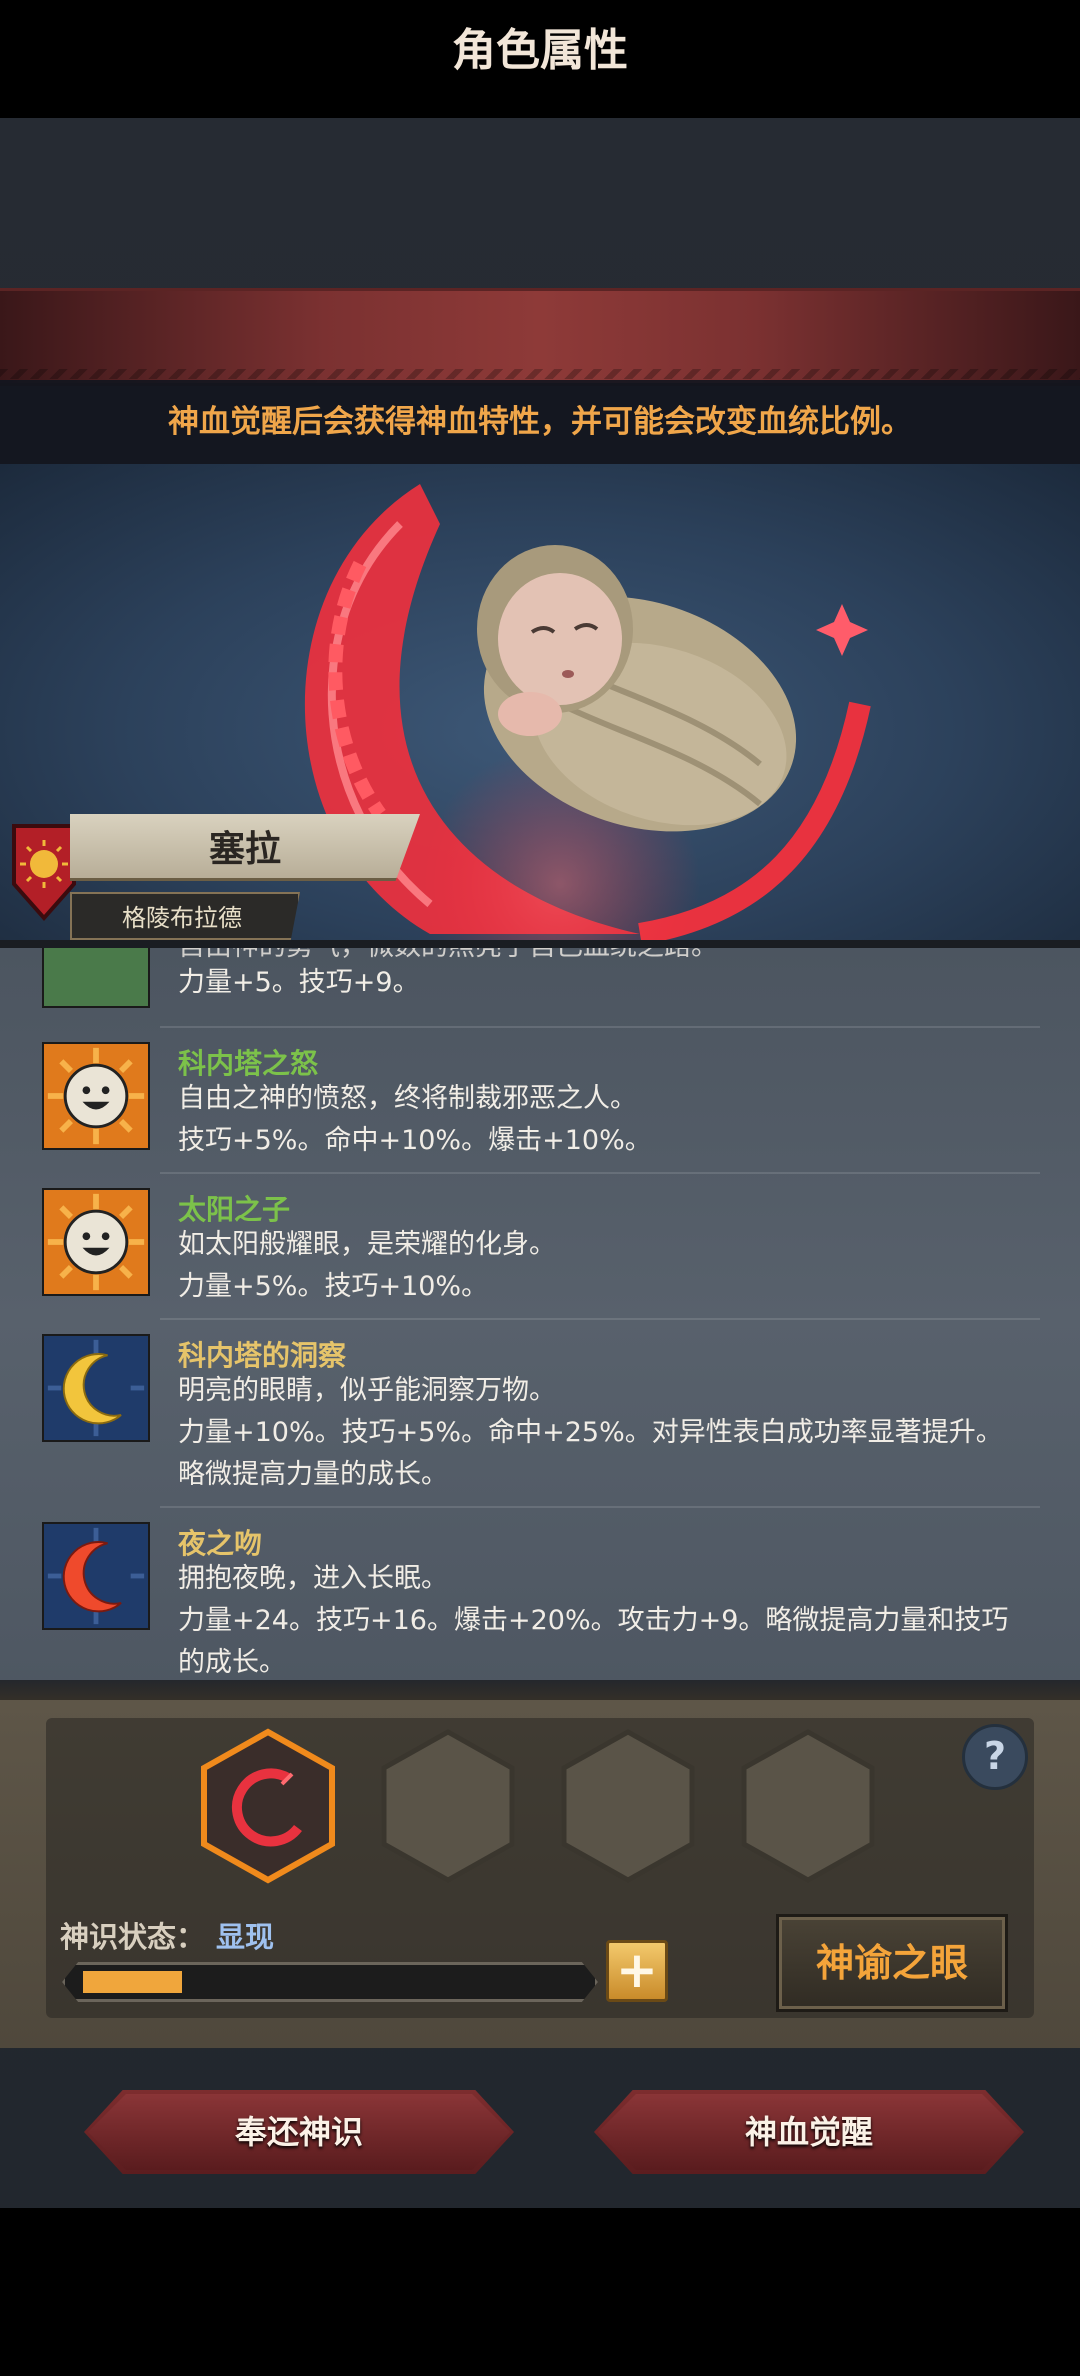 This screenshot has width=1080, height=2376. Describe the element at coordinates (232, 1662) in the screenshot. I see `trait-growth: 的成长。` at that location.